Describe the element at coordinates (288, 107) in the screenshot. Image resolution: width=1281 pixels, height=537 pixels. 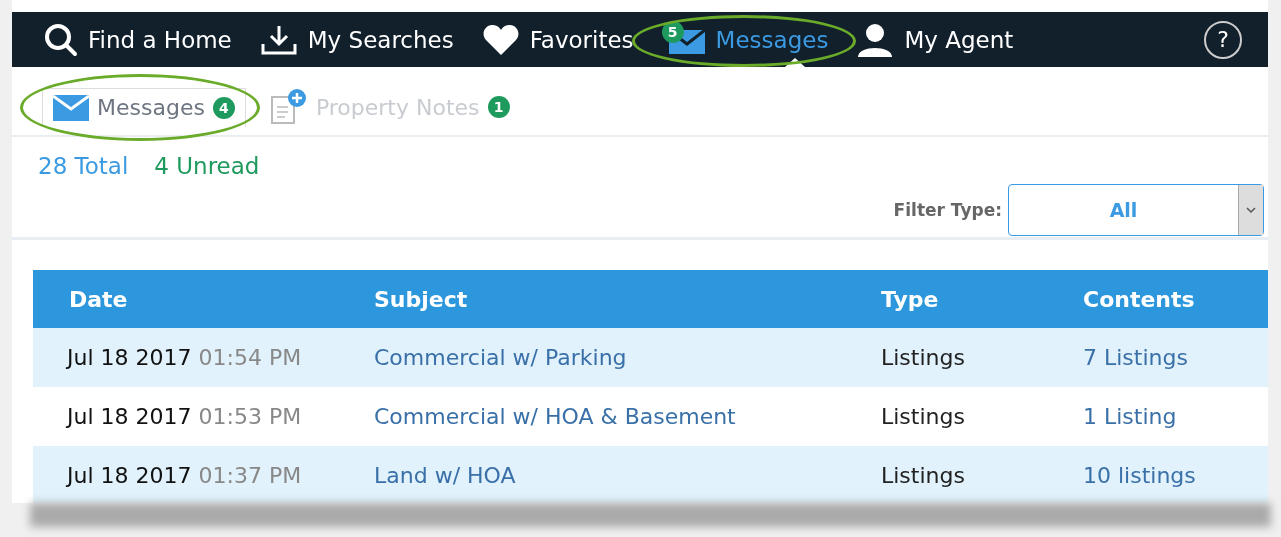
I see `add-note-icon` at that location.